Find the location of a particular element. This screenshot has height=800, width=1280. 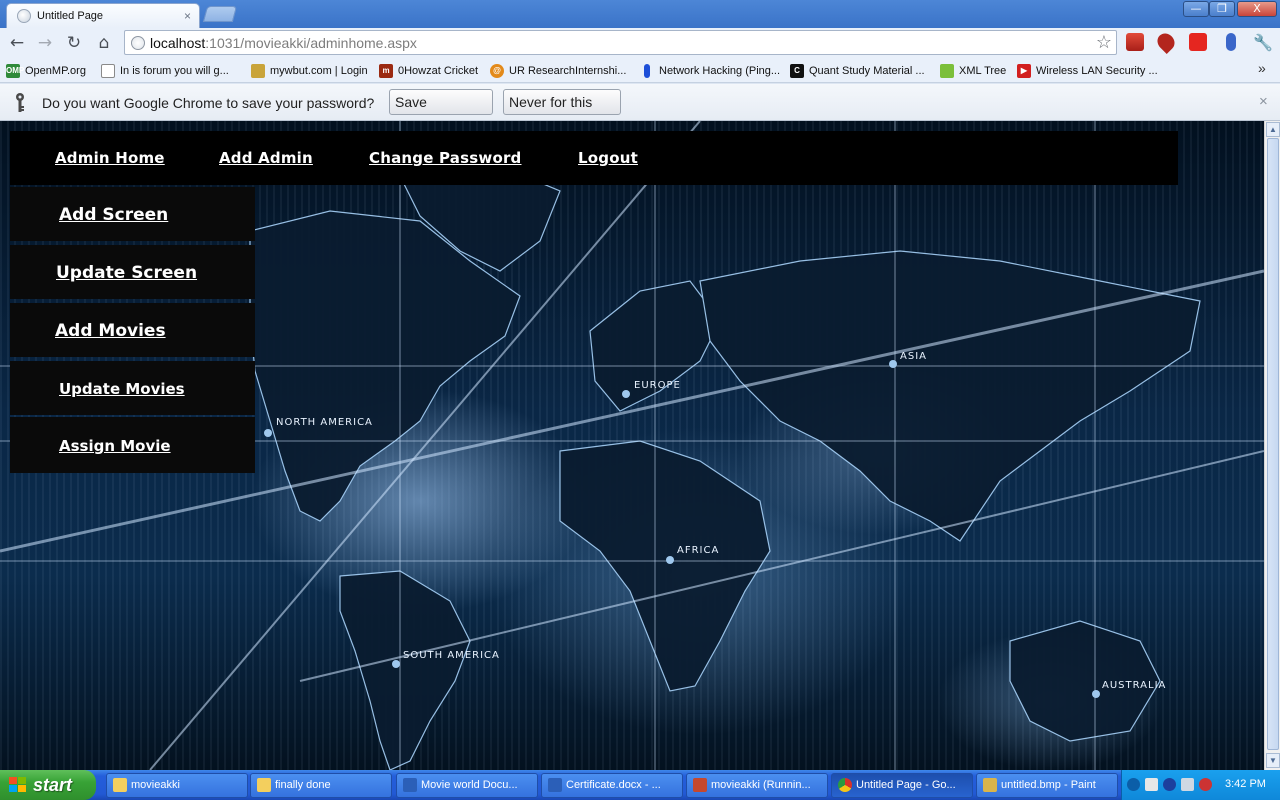

extension-red-icon is located at coordinates (1135, 42).